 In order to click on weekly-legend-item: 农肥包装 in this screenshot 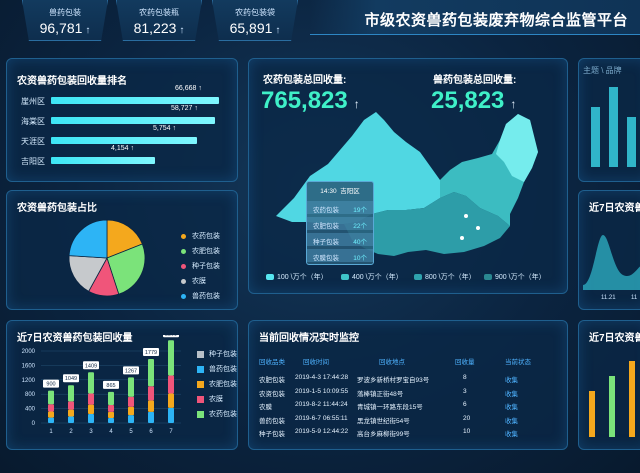, I will do `click(217, 384)`.